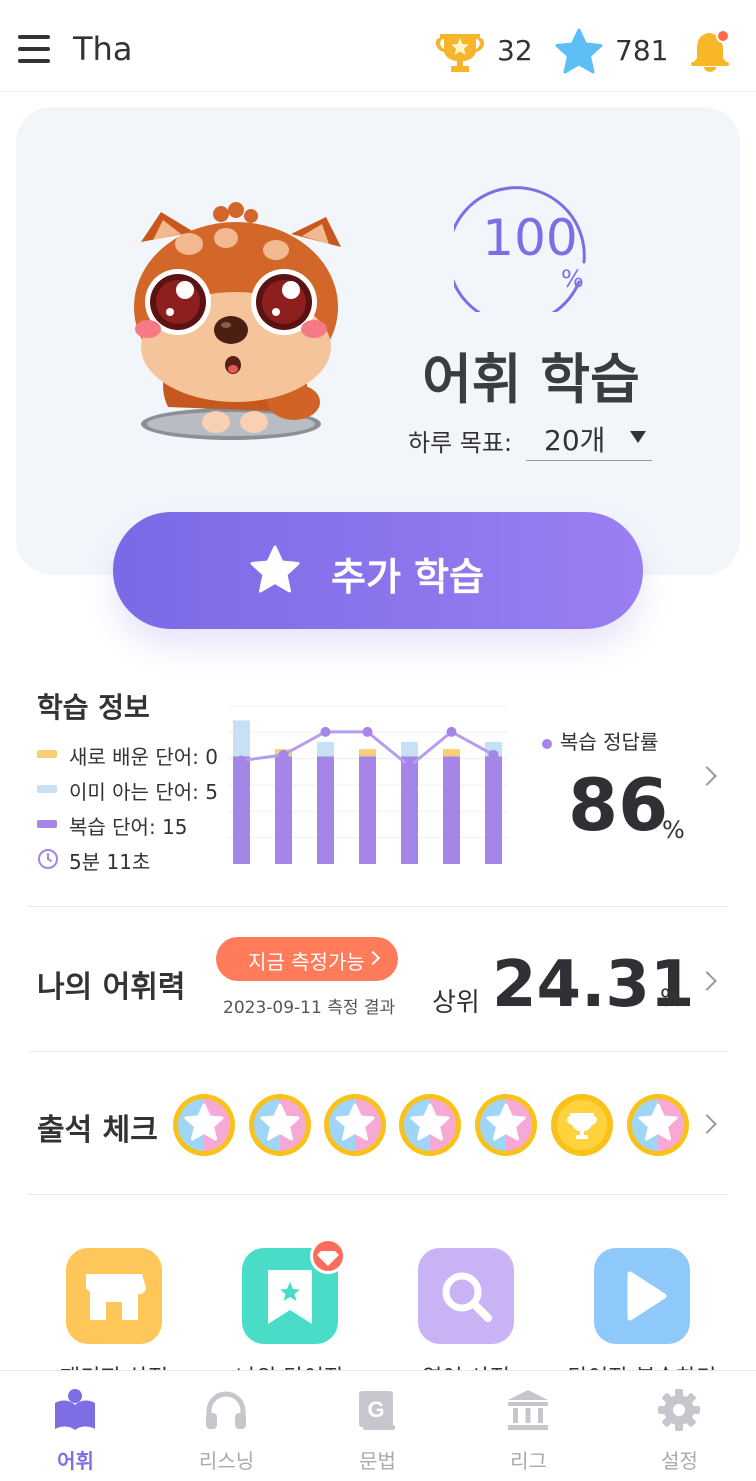 This screenshot has width=756, height=1481. I want to click on extra-study-button: 추가 학습, so click(378, 570).